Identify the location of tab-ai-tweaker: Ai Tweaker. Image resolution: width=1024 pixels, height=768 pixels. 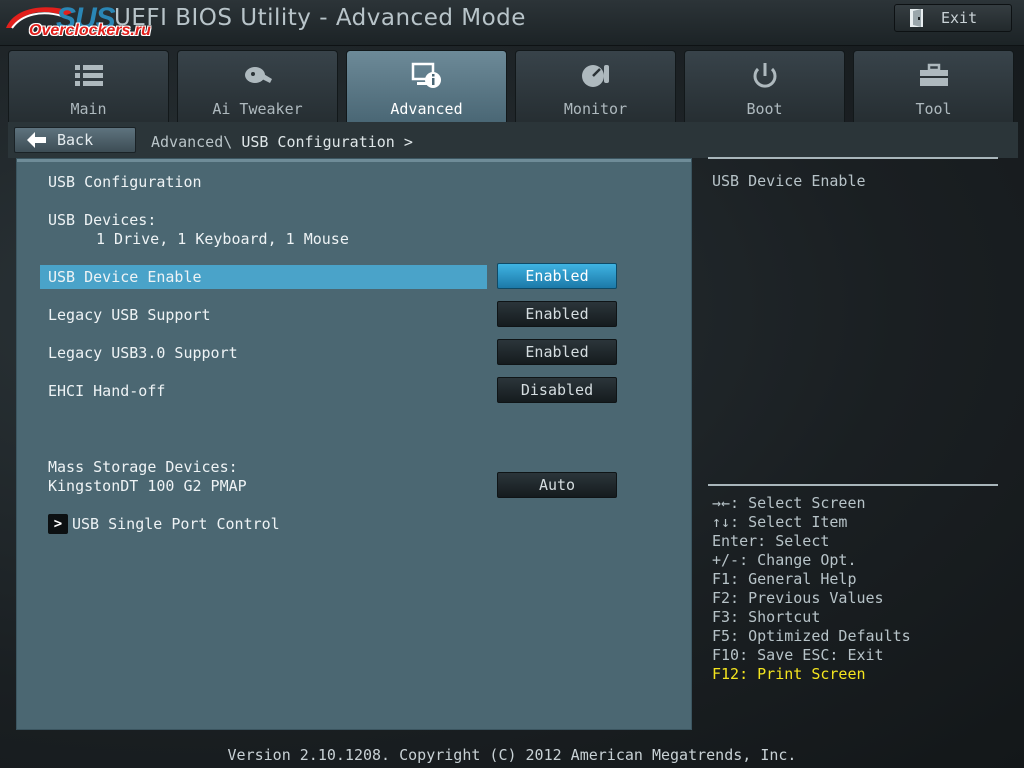
(257, 86).